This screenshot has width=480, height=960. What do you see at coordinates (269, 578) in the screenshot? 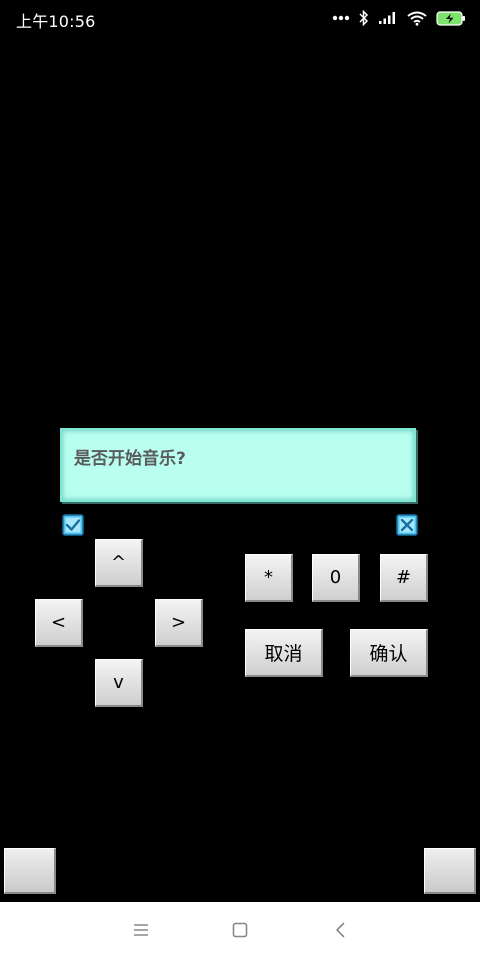
I see `star-key-button: *` at bounding box center [269, 578].